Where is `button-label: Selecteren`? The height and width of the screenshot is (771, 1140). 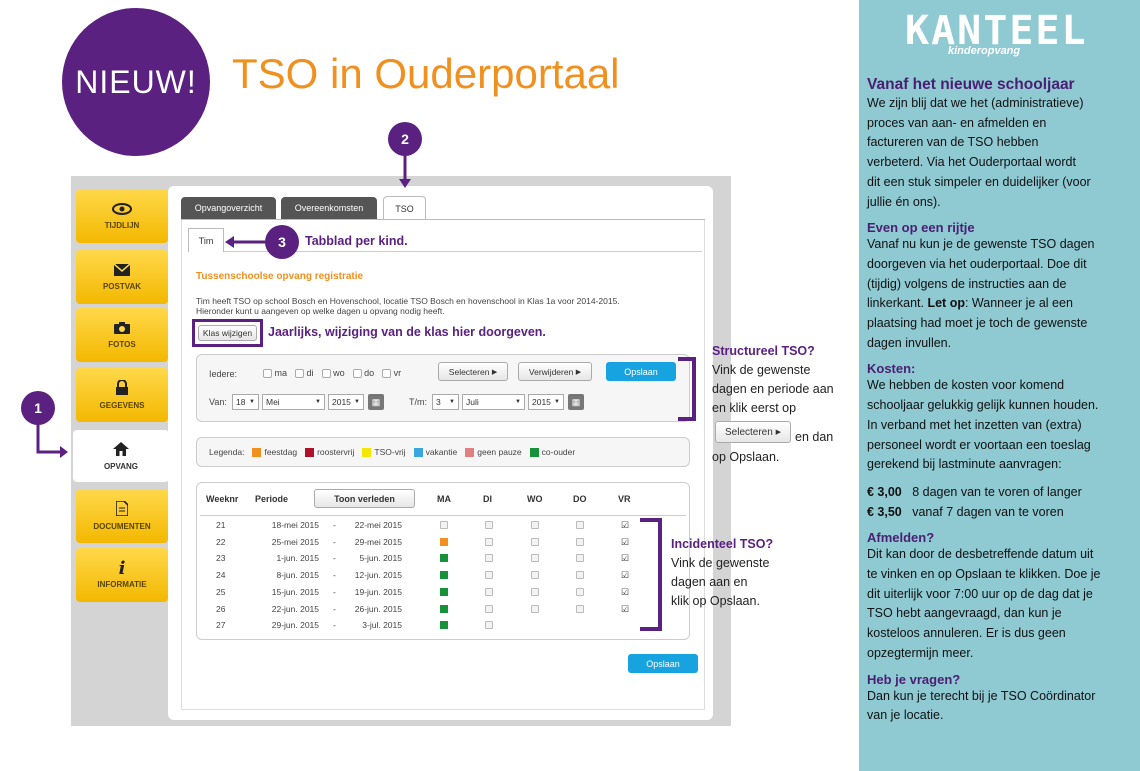 button-label: Selecteren is located at coordinates (469, 371).